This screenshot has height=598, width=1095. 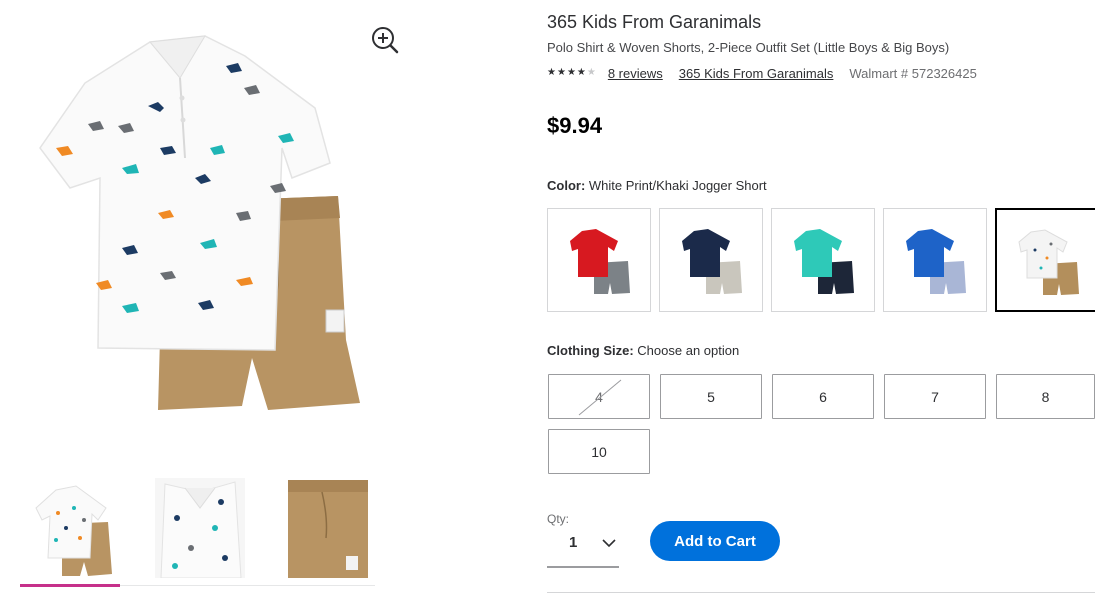 I want to click on size-label-key: Clothing Size:, so click(x=590, y=350).